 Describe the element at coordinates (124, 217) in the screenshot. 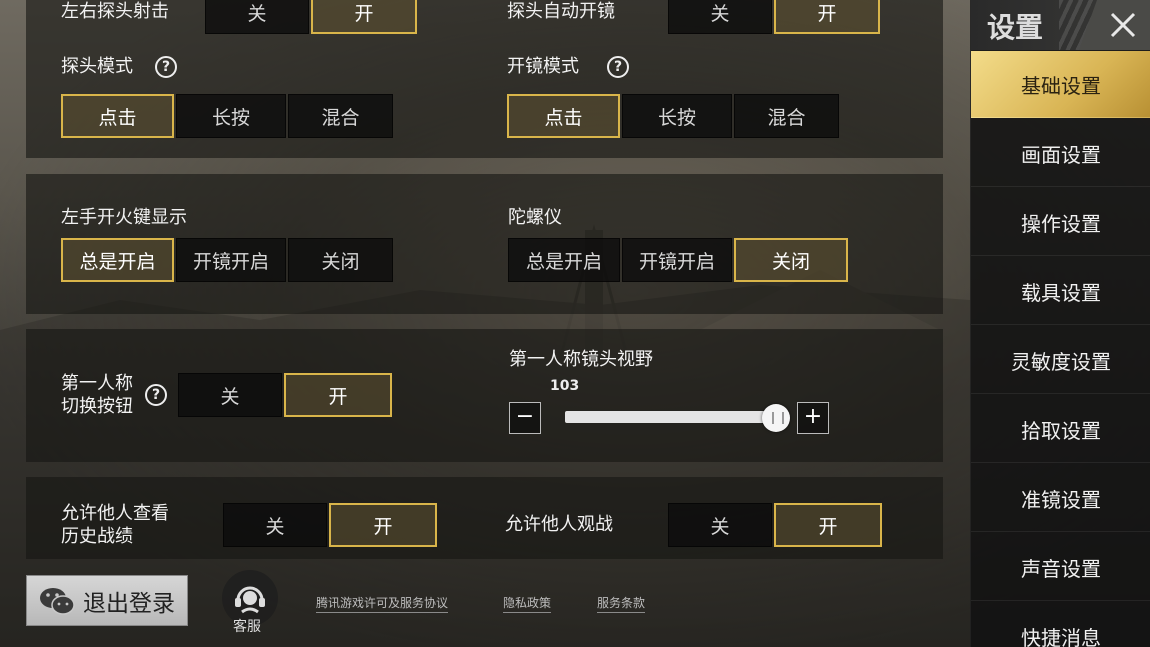

I see `left-fire-label: 左手开火键显示` at that location.